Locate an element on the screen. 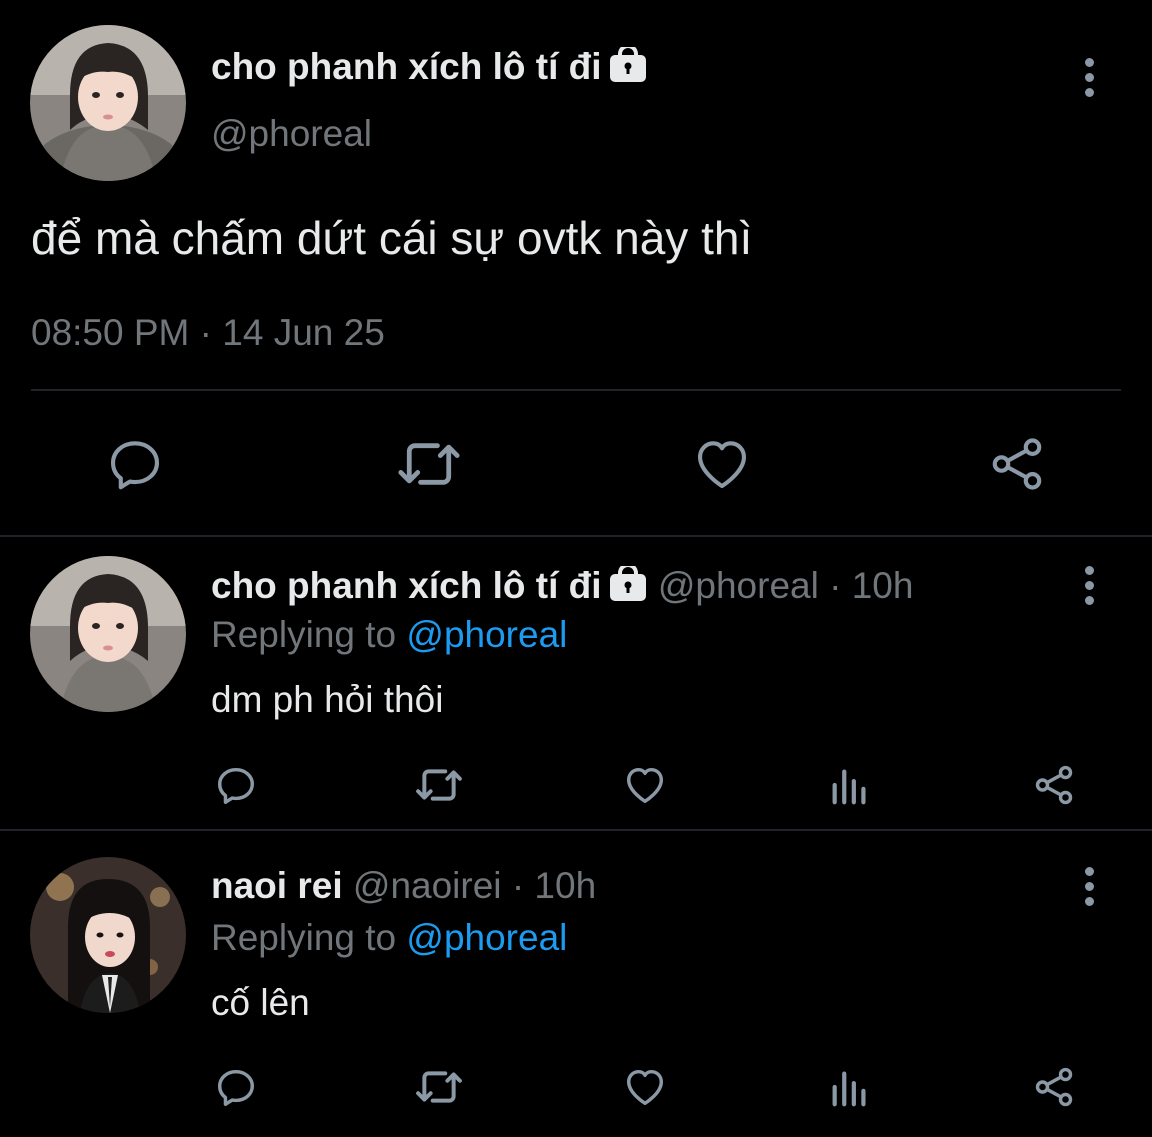  tweet-text: để mà chấm dứt cái sự ovtk này thì is located at coordinates (392, 238).